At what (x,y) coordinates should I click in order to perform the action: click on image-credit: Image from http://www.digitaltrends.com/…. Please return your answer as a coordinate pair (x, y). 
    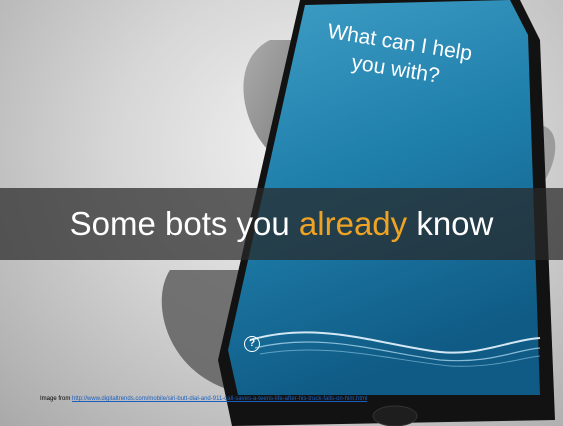
    Looking at the image, I should click on (203, 399).